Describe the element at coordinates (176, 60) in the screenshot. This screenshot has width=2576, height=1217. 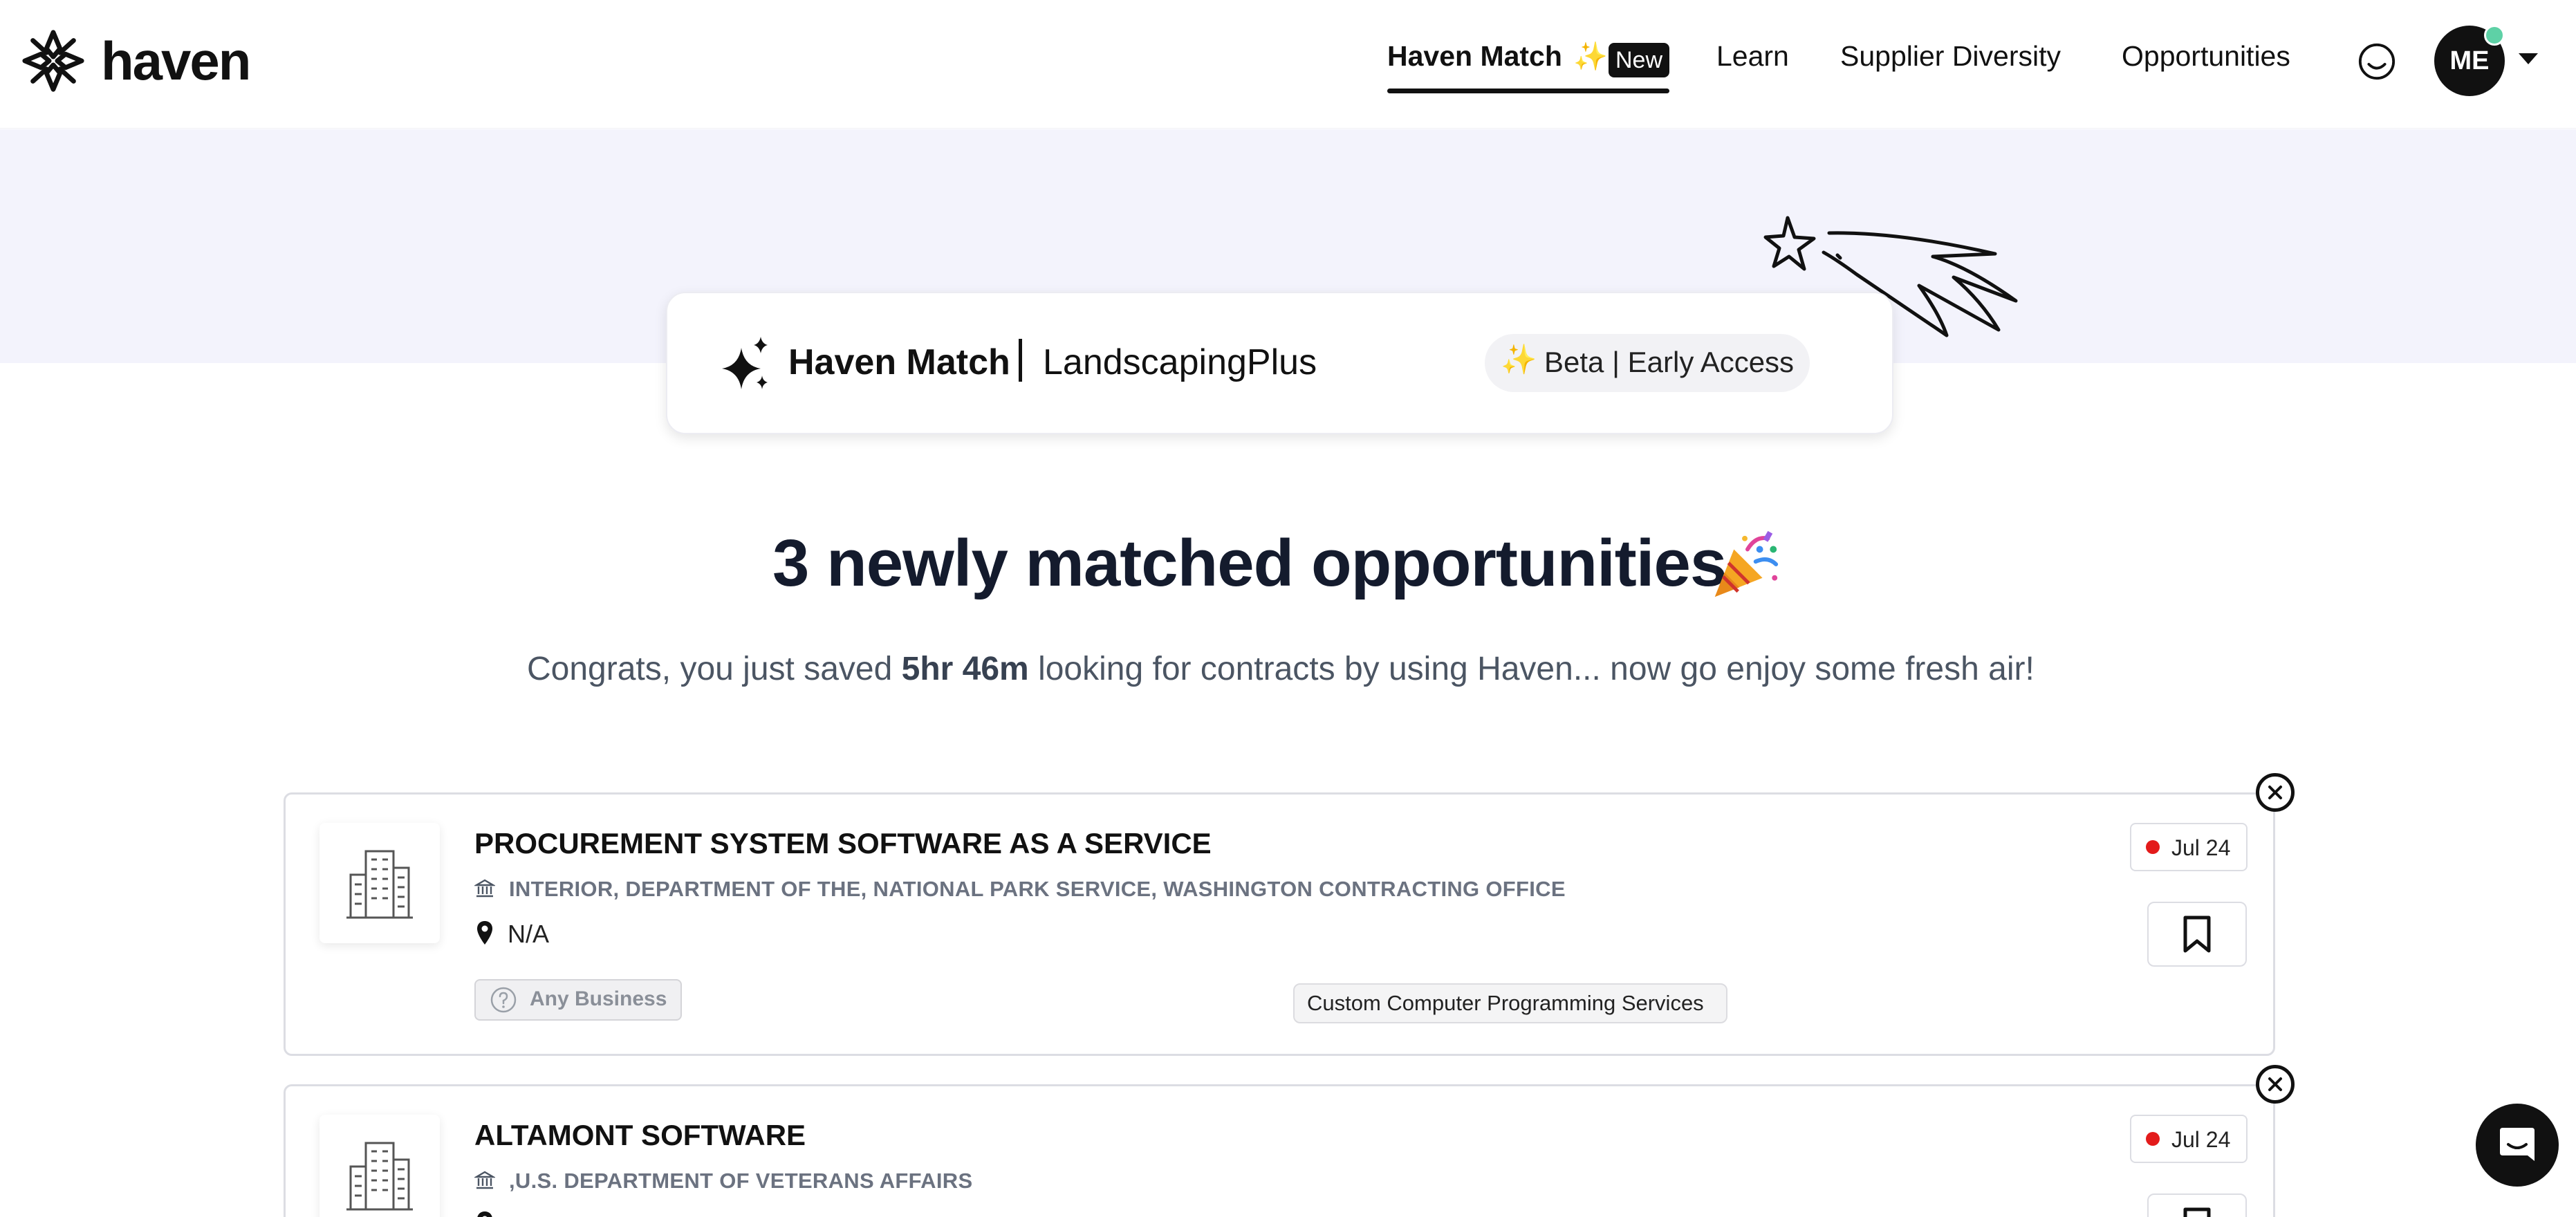
I see `logo-wordmark: haven` at that location.